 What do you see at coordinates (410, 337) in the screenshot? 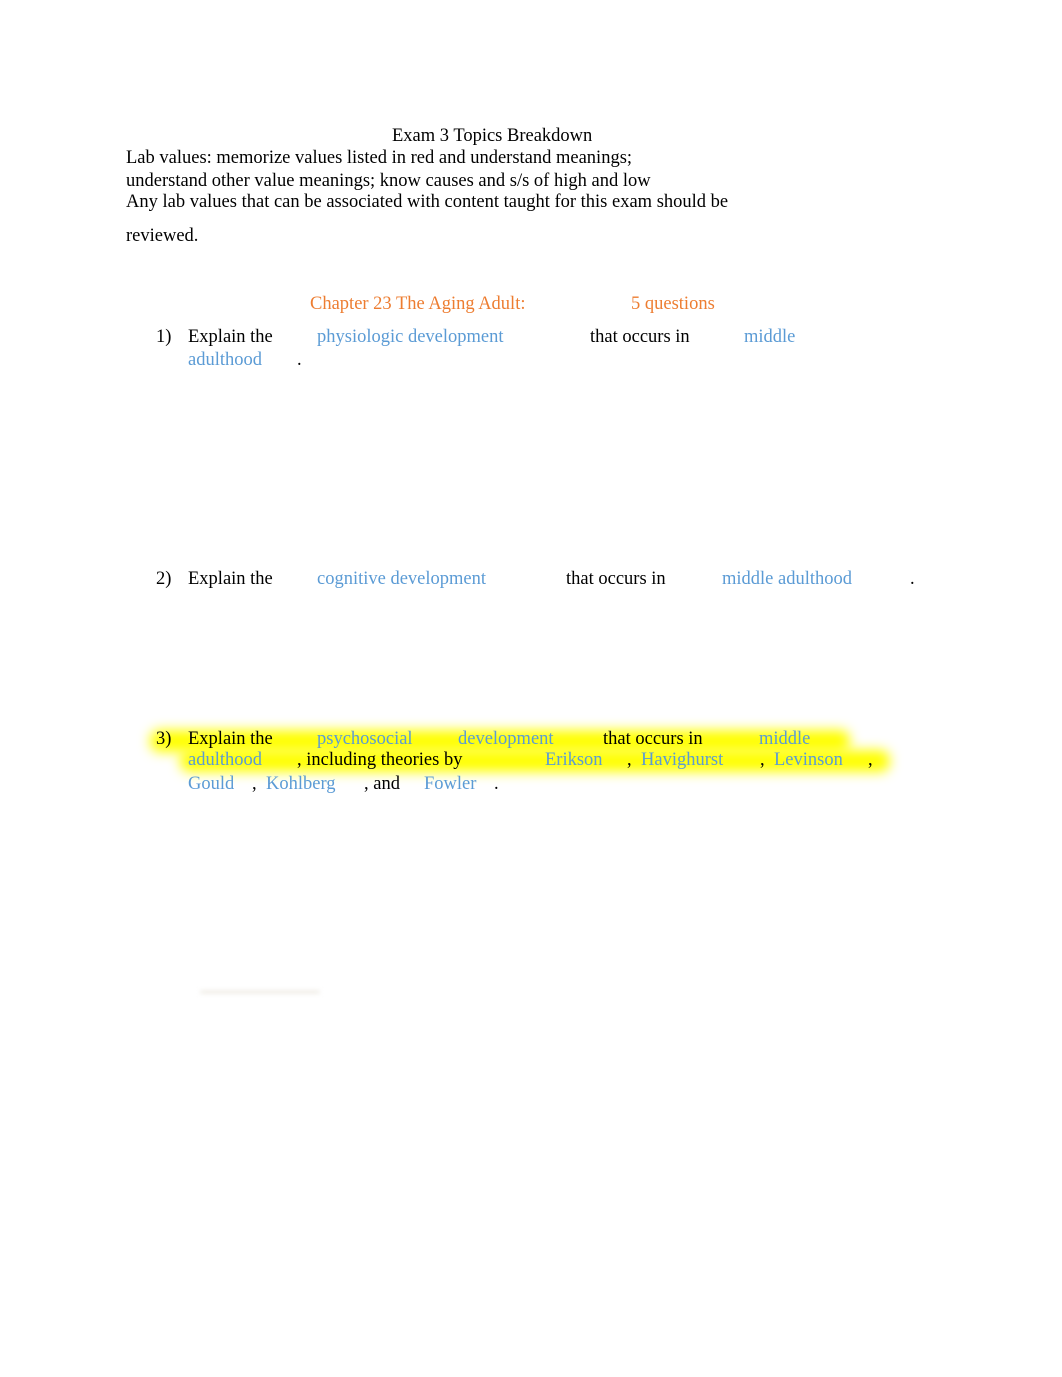
I see `item-topic: physiologic development` at bounding box center [410, 337].